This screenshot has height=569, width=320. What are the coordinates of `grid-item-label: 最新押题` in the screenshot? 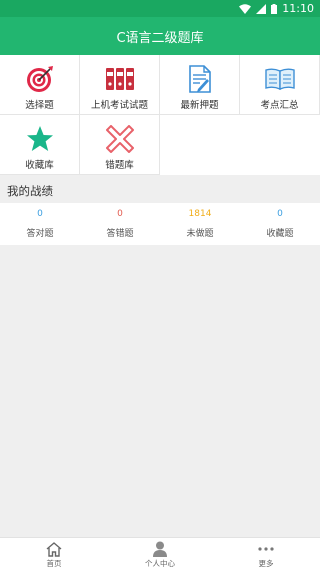 It's located at (199, 105).